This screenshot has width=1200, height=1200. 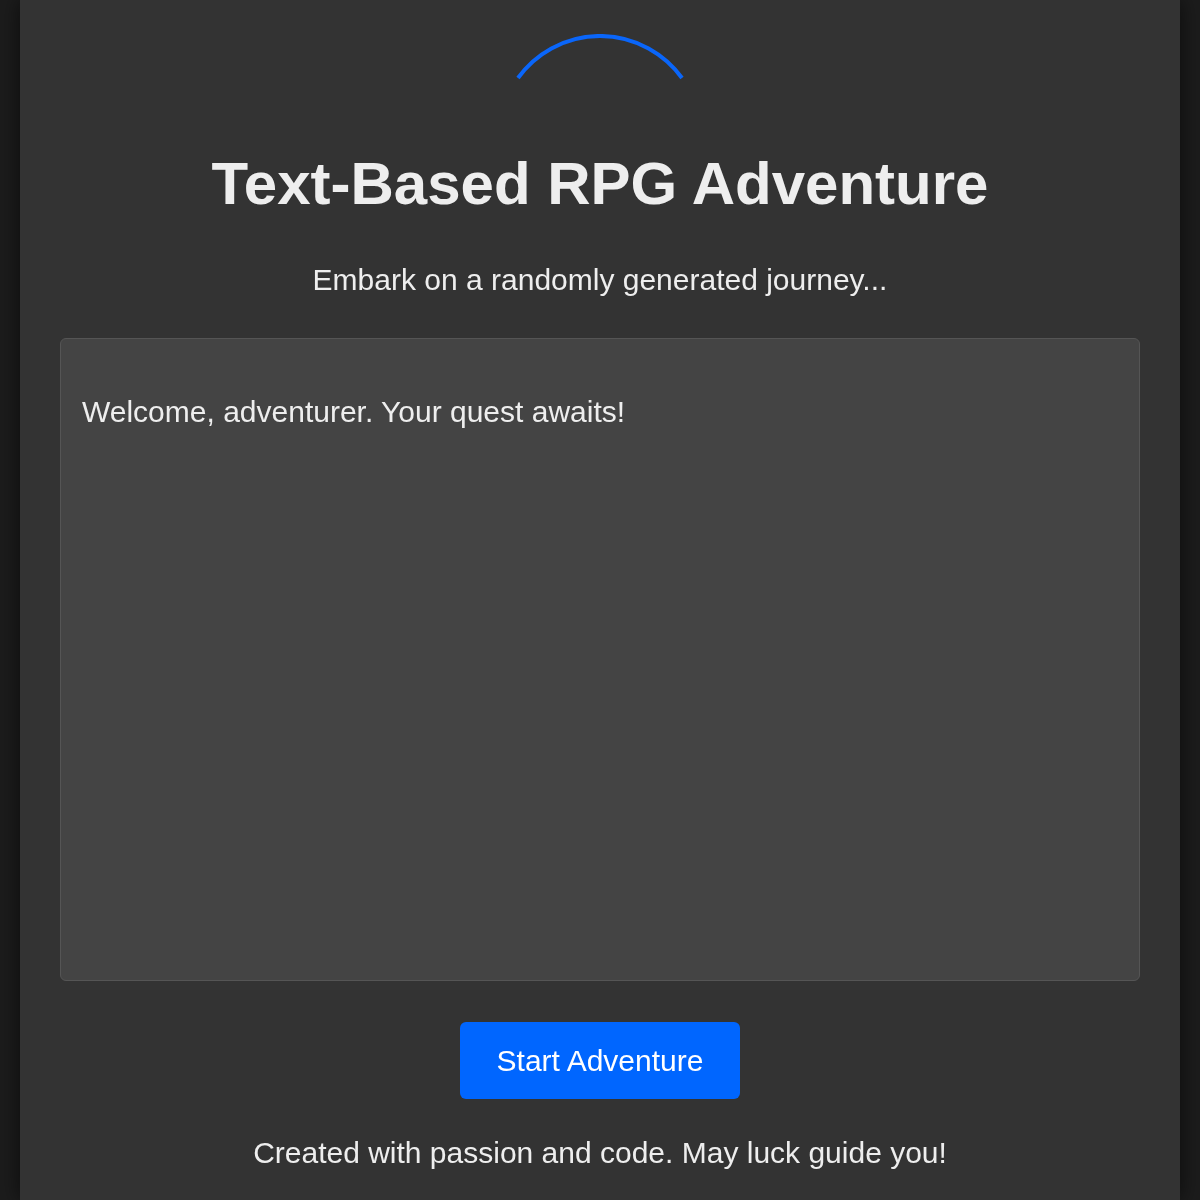 What do you see at coordinates (354, 412) in the screenshot?
I see `story-text: Welcome, adventurer. Your quest awaits!` at bounding box center [354, 412].